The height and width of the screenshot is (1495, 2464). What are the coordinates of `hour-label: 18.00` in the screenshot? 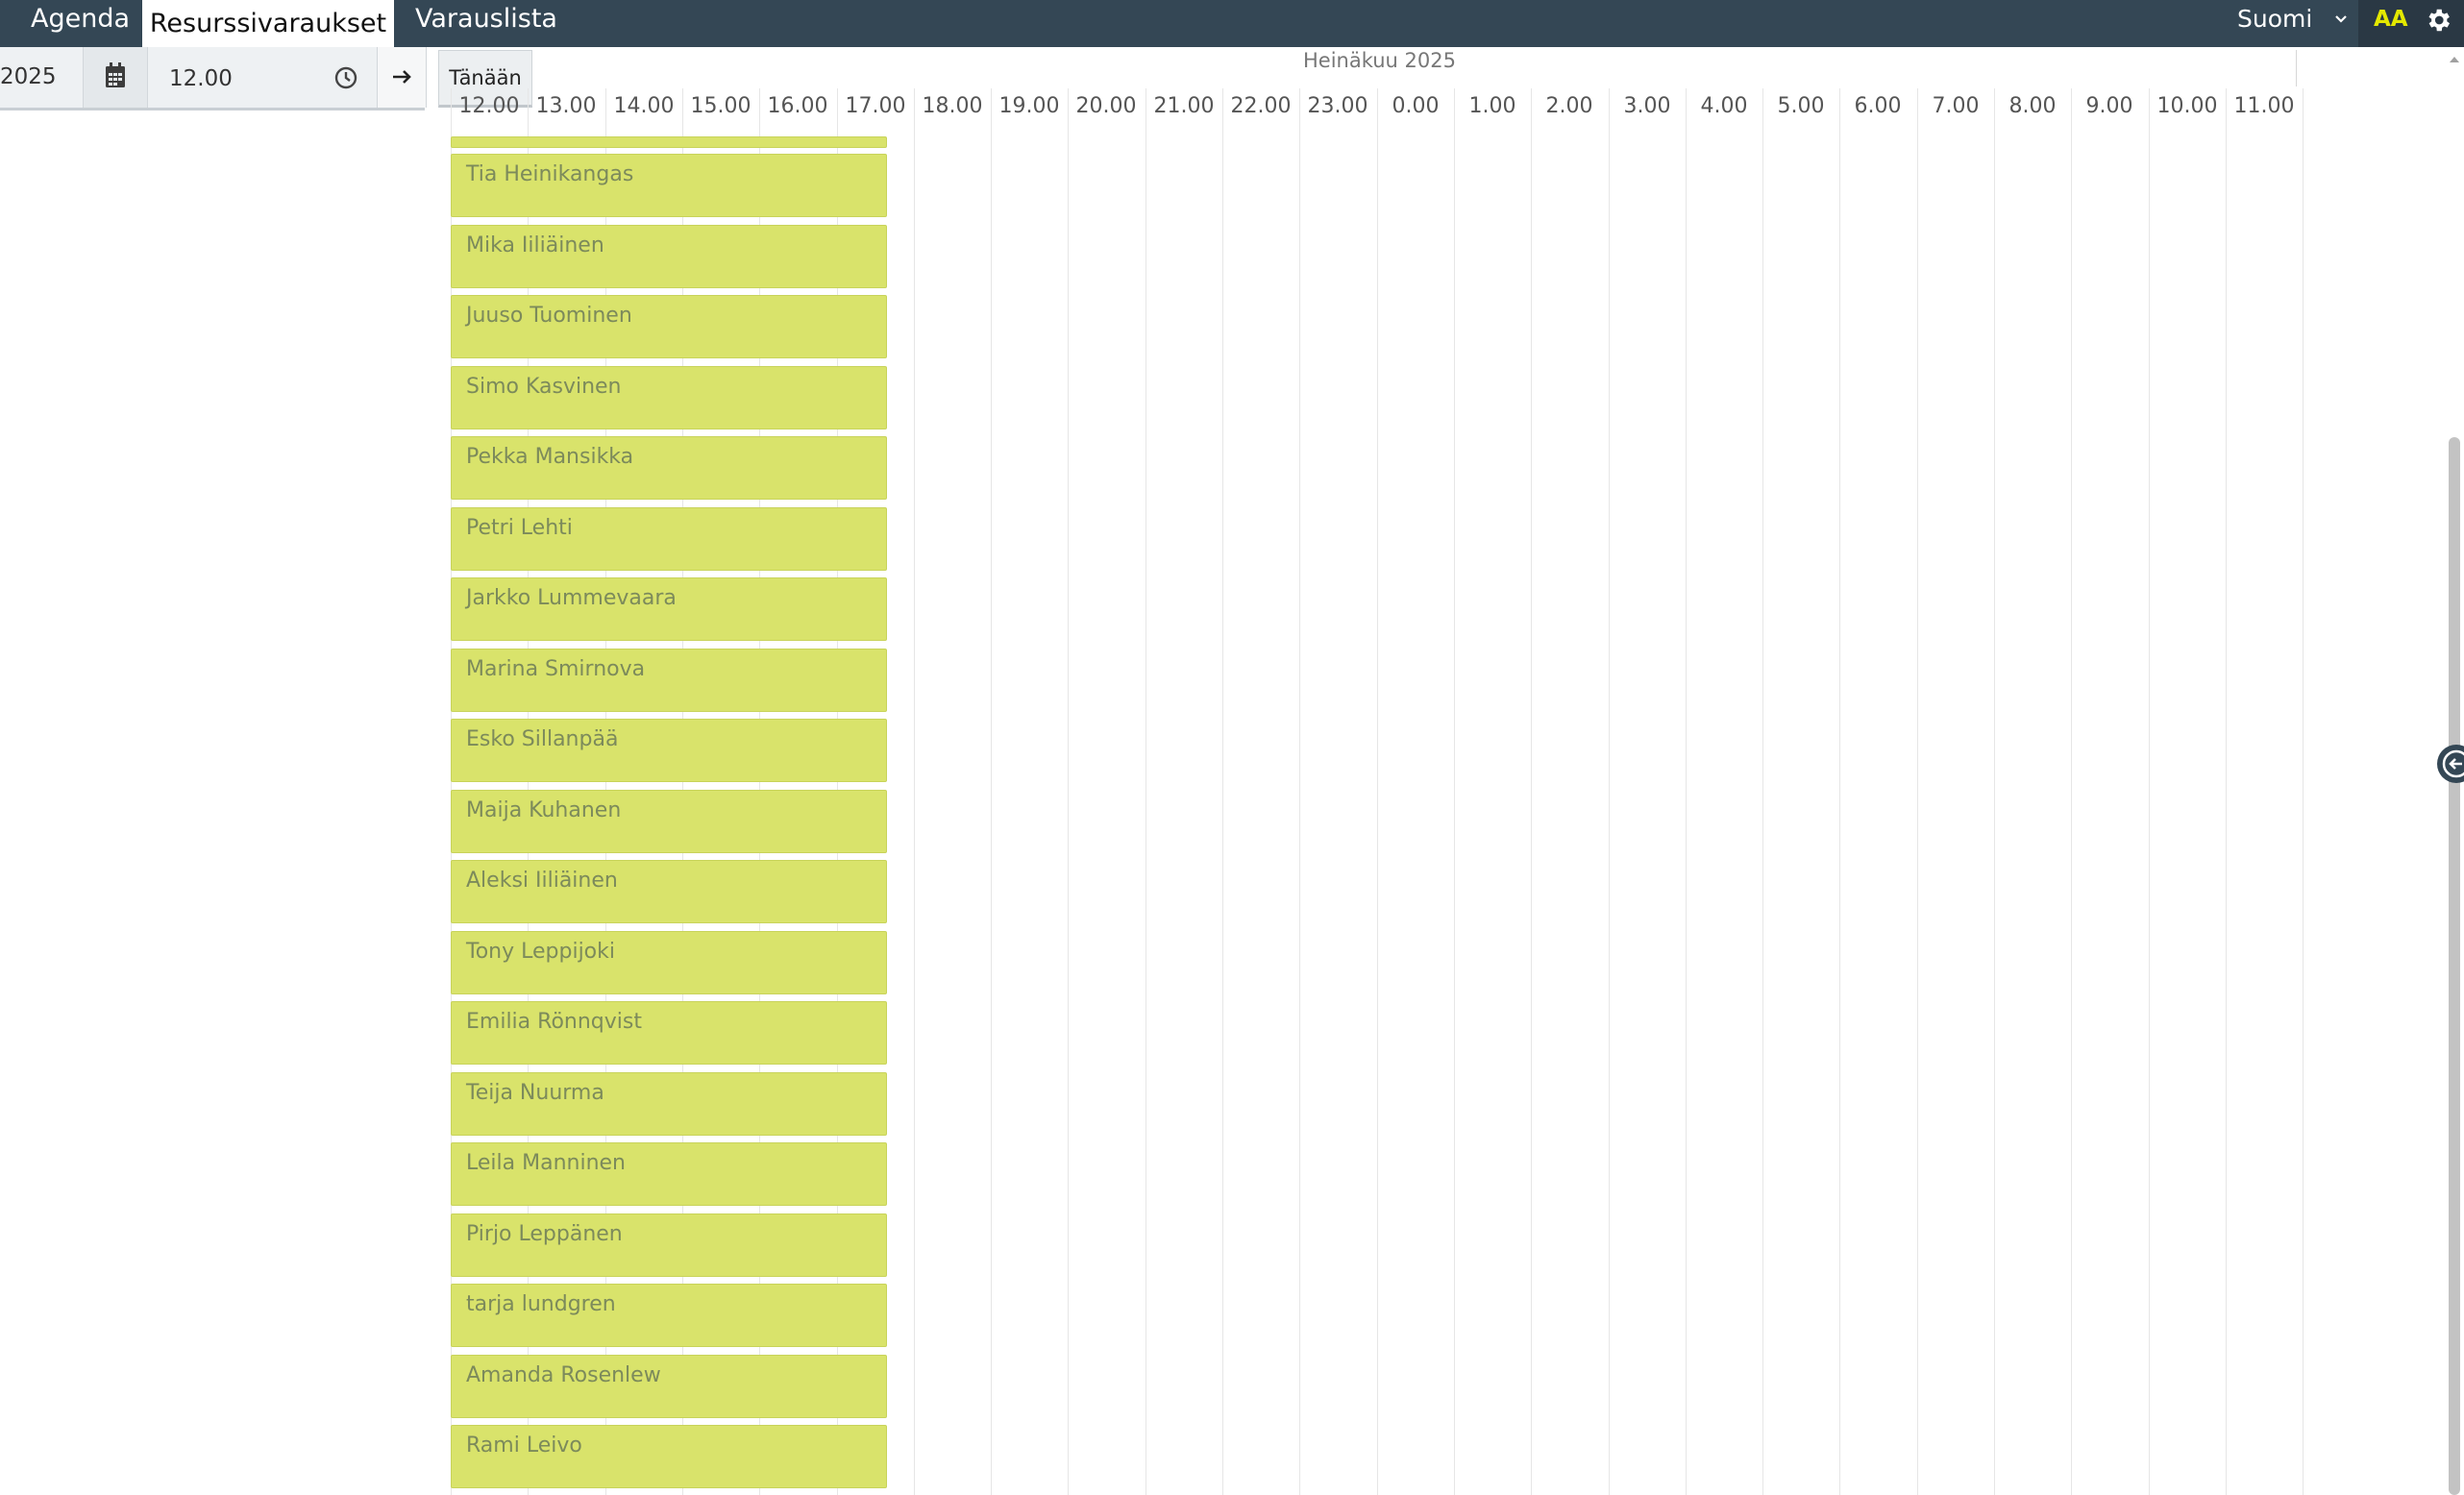 It's located at (952, 106).